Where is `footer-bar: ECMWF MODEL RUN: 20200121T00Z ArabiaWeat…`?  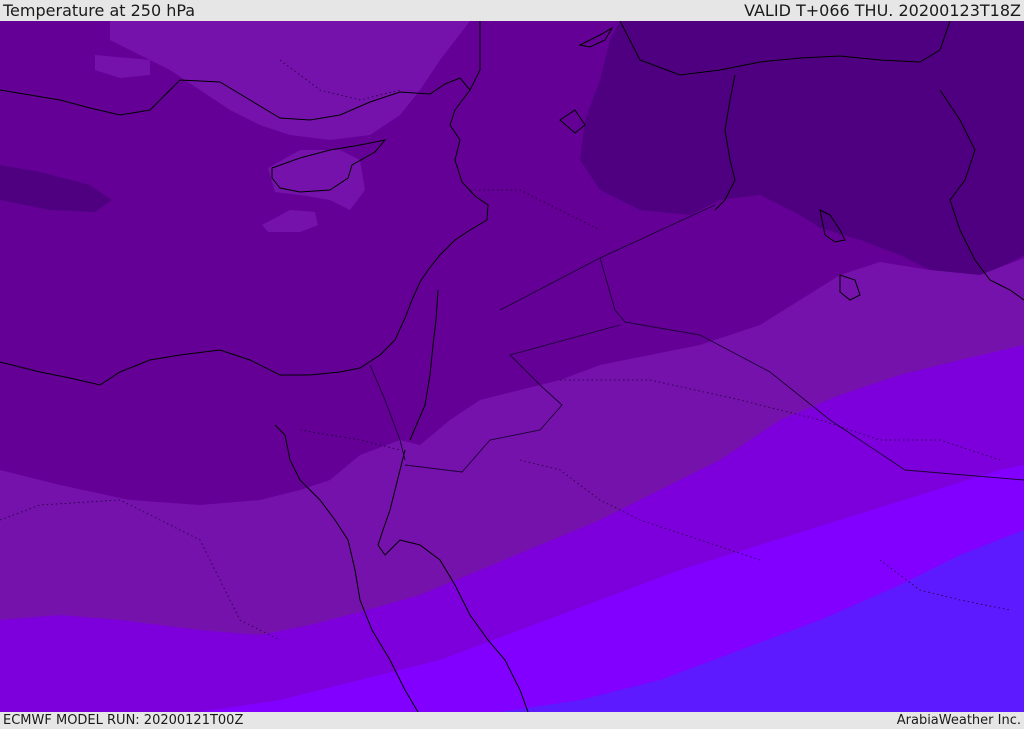
footer-bar: ECMWF MODEL RUN: 20200121T00Z ArabiaWeat… is located at coordinates (512, 720).